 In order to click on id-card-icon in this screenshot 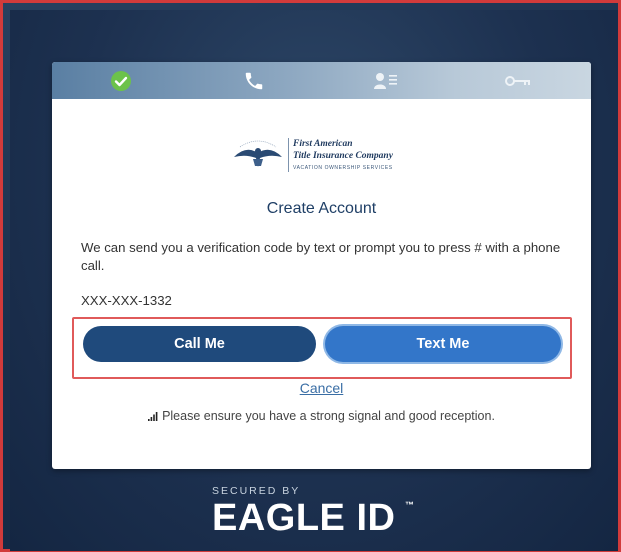, I will do `click(385, 80)`.